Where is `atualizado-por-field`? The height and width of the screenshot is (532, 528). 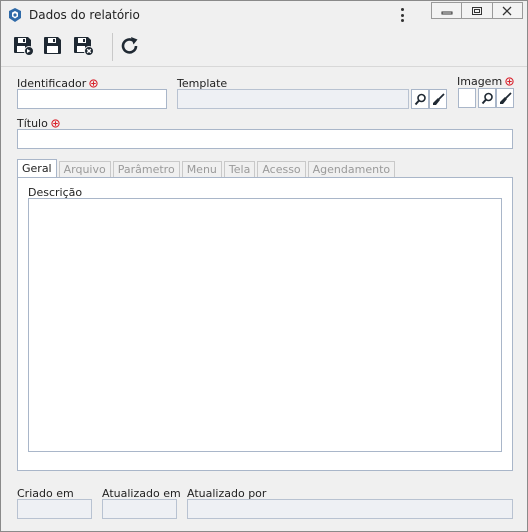
atualizado-por-field is located at coordinates (350, 509).